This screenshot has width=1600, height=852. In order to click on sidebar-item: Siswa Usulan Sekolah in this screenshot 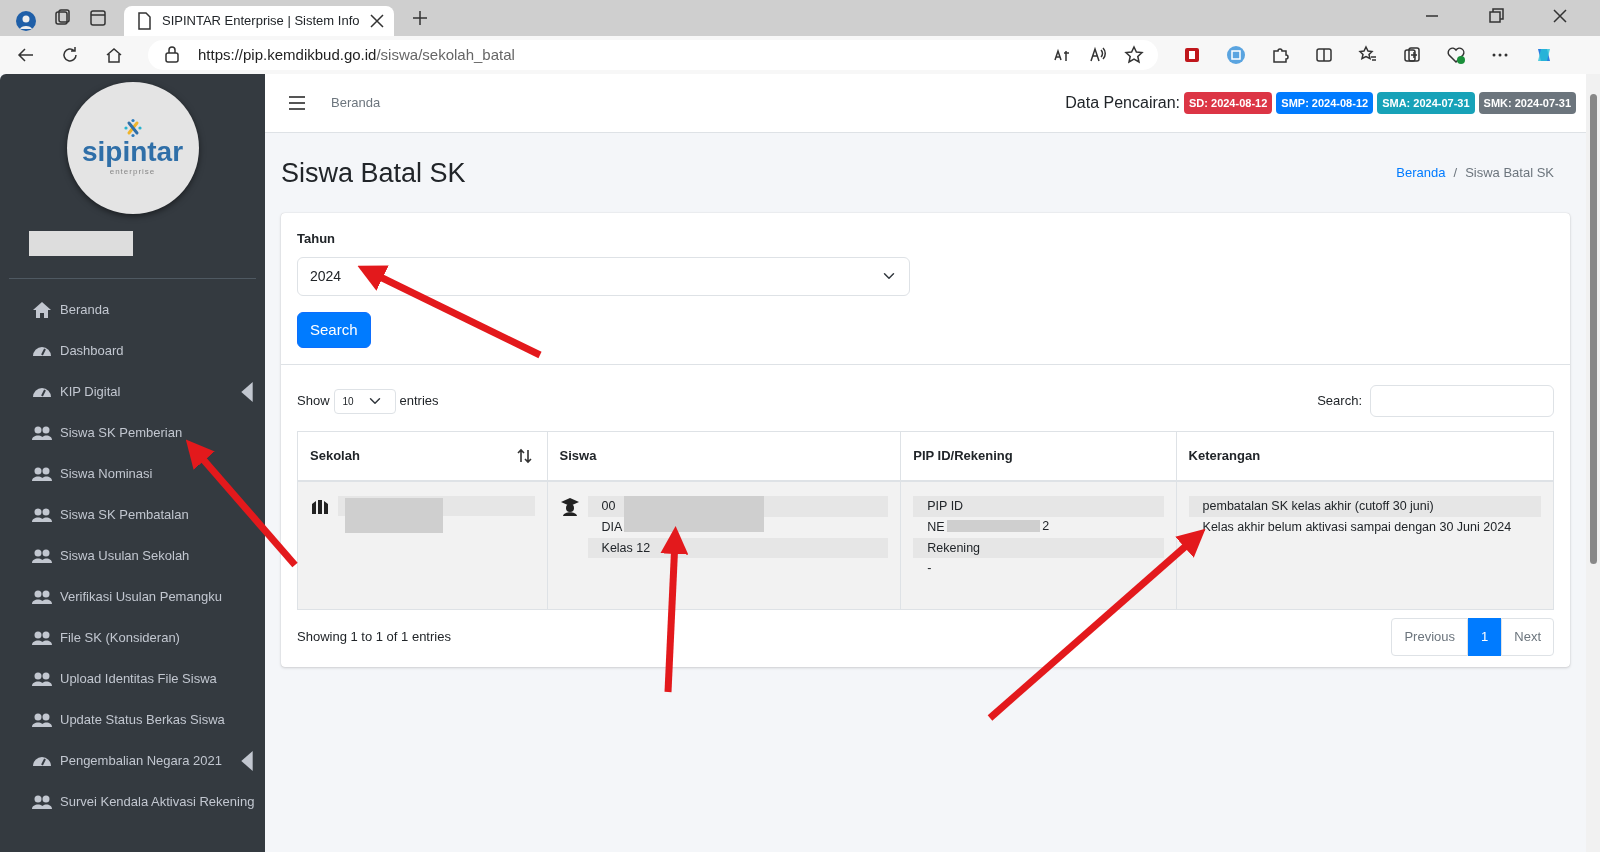, I will do `click(132, 555)`.